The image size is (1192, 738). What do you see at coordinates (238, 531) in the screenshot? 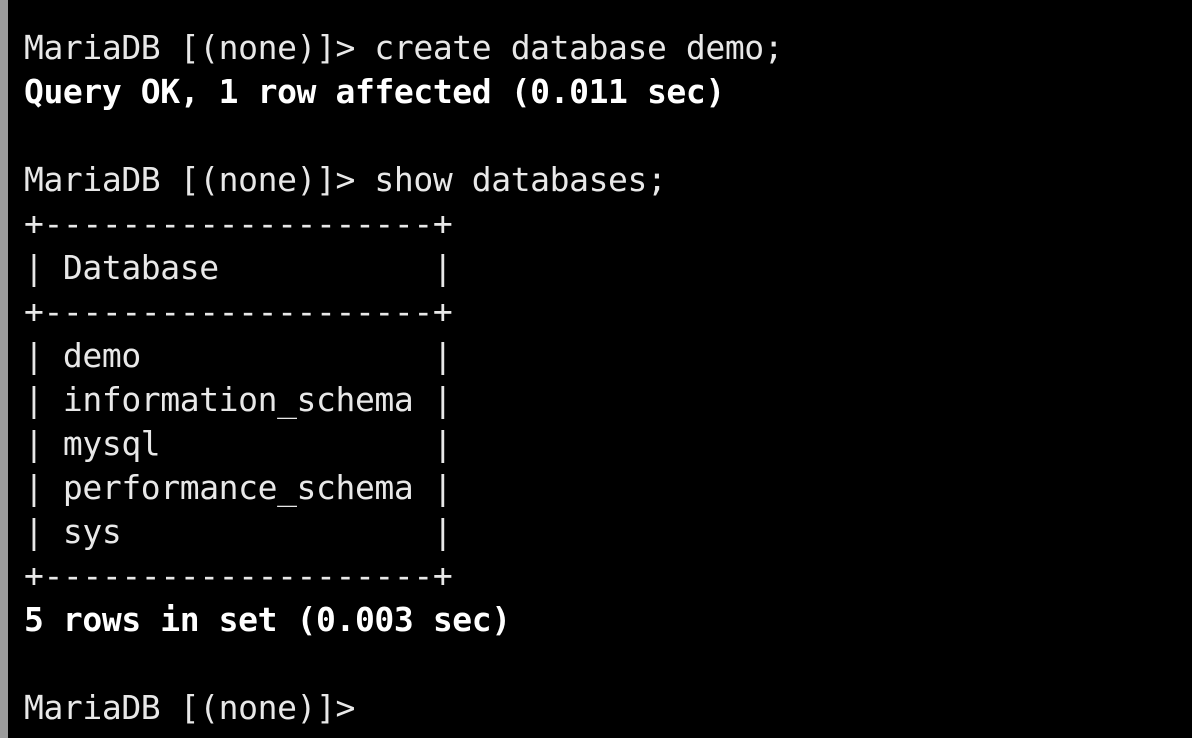
I see `table-row: | sys |` at bounding box center [238, 531].